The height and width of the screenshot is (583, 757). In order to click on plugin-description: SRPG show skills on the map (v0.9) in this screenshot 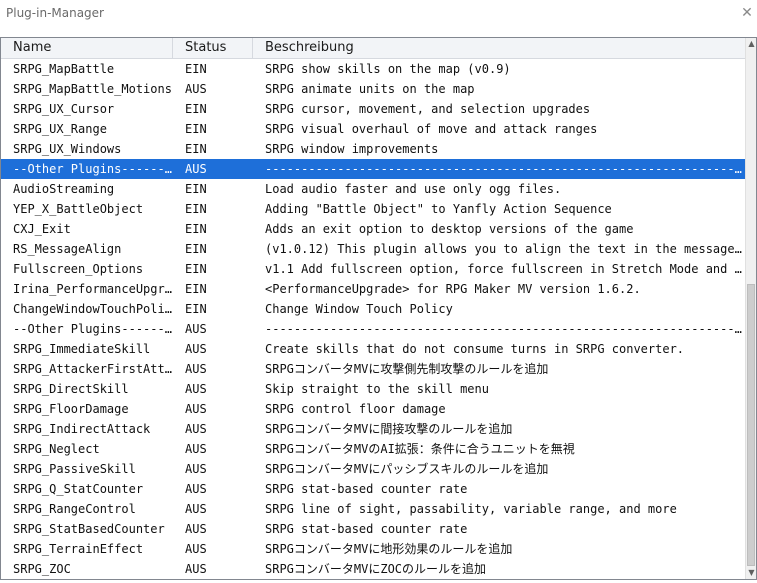, I will do `click(388, 69)`.